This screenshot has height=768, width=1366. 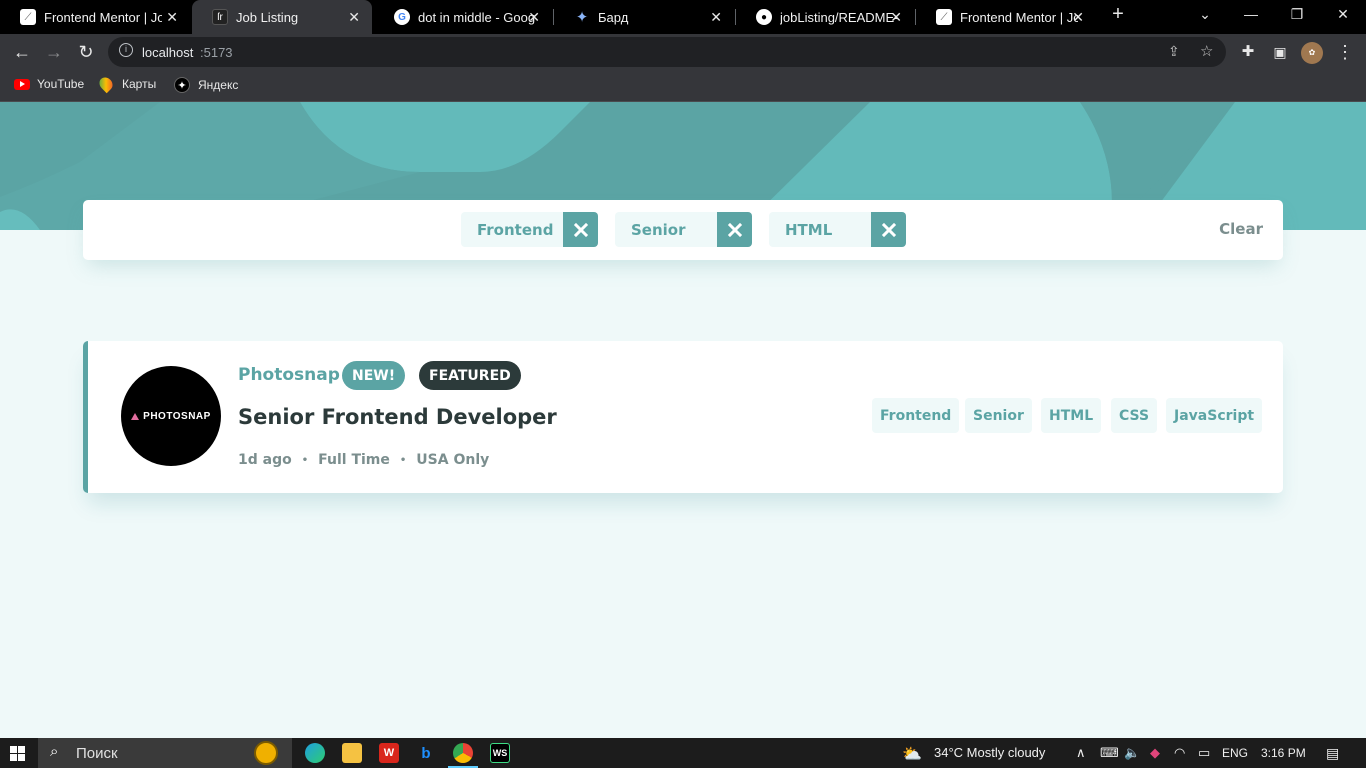 I want to click on filter-bar: Frontend Senior HTML Clear, so click(x=683, y=230).